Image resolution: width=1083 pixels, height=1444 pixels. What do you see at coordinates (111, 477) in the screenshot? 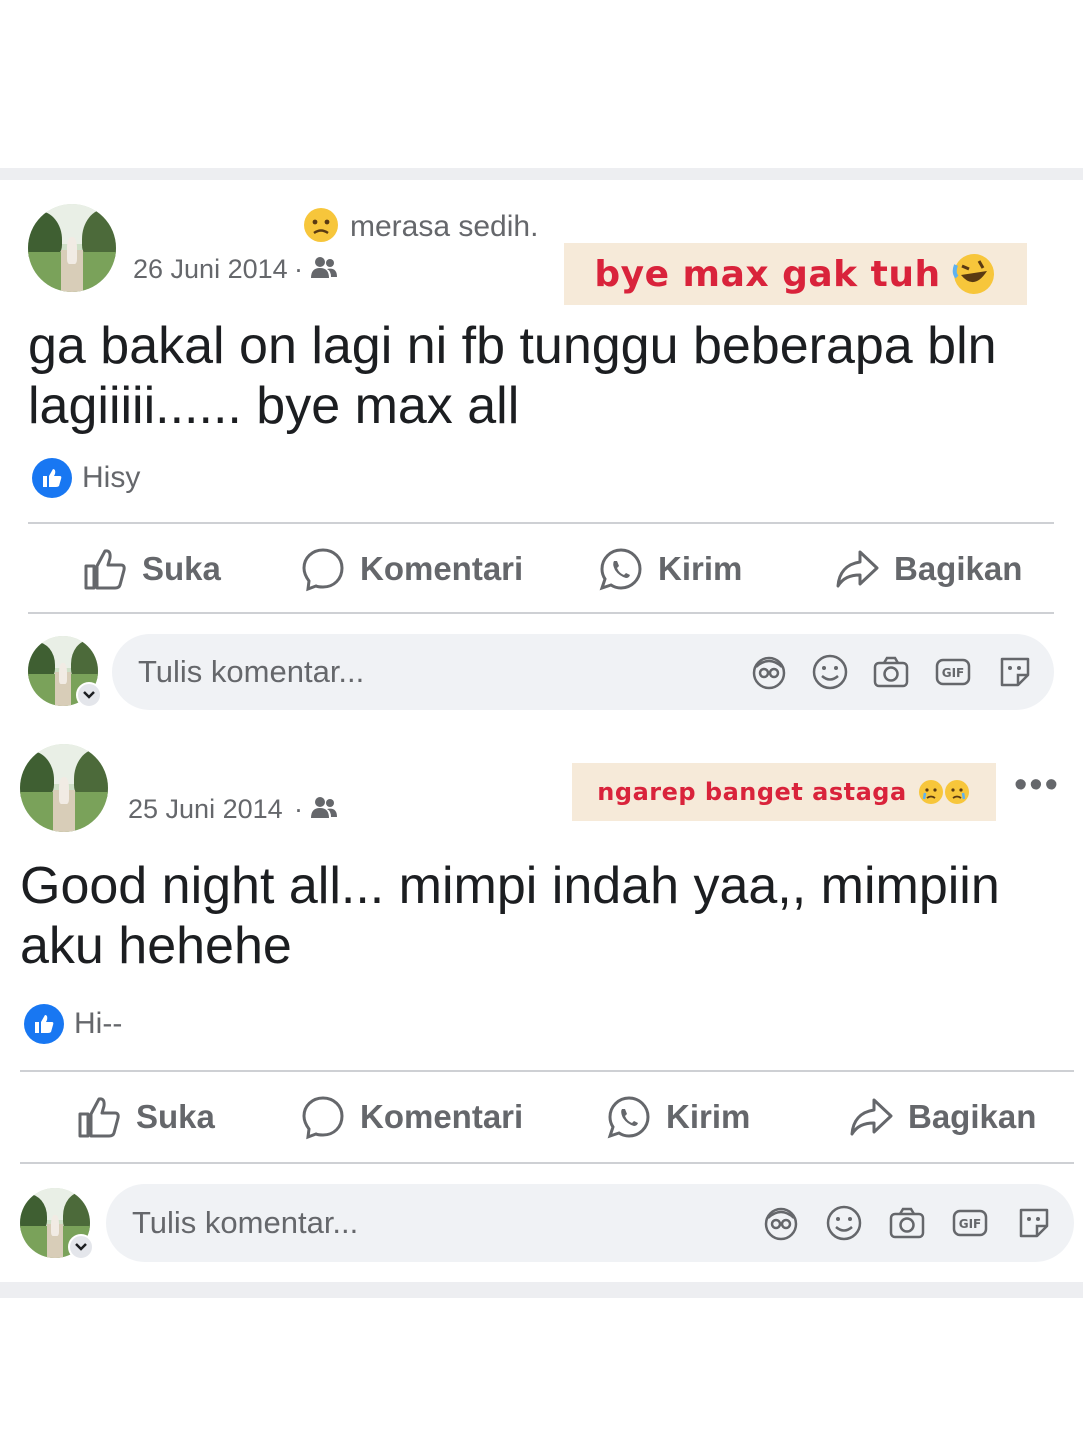
I see `reactor-name: Hisy` at bounding box center [111, 477].